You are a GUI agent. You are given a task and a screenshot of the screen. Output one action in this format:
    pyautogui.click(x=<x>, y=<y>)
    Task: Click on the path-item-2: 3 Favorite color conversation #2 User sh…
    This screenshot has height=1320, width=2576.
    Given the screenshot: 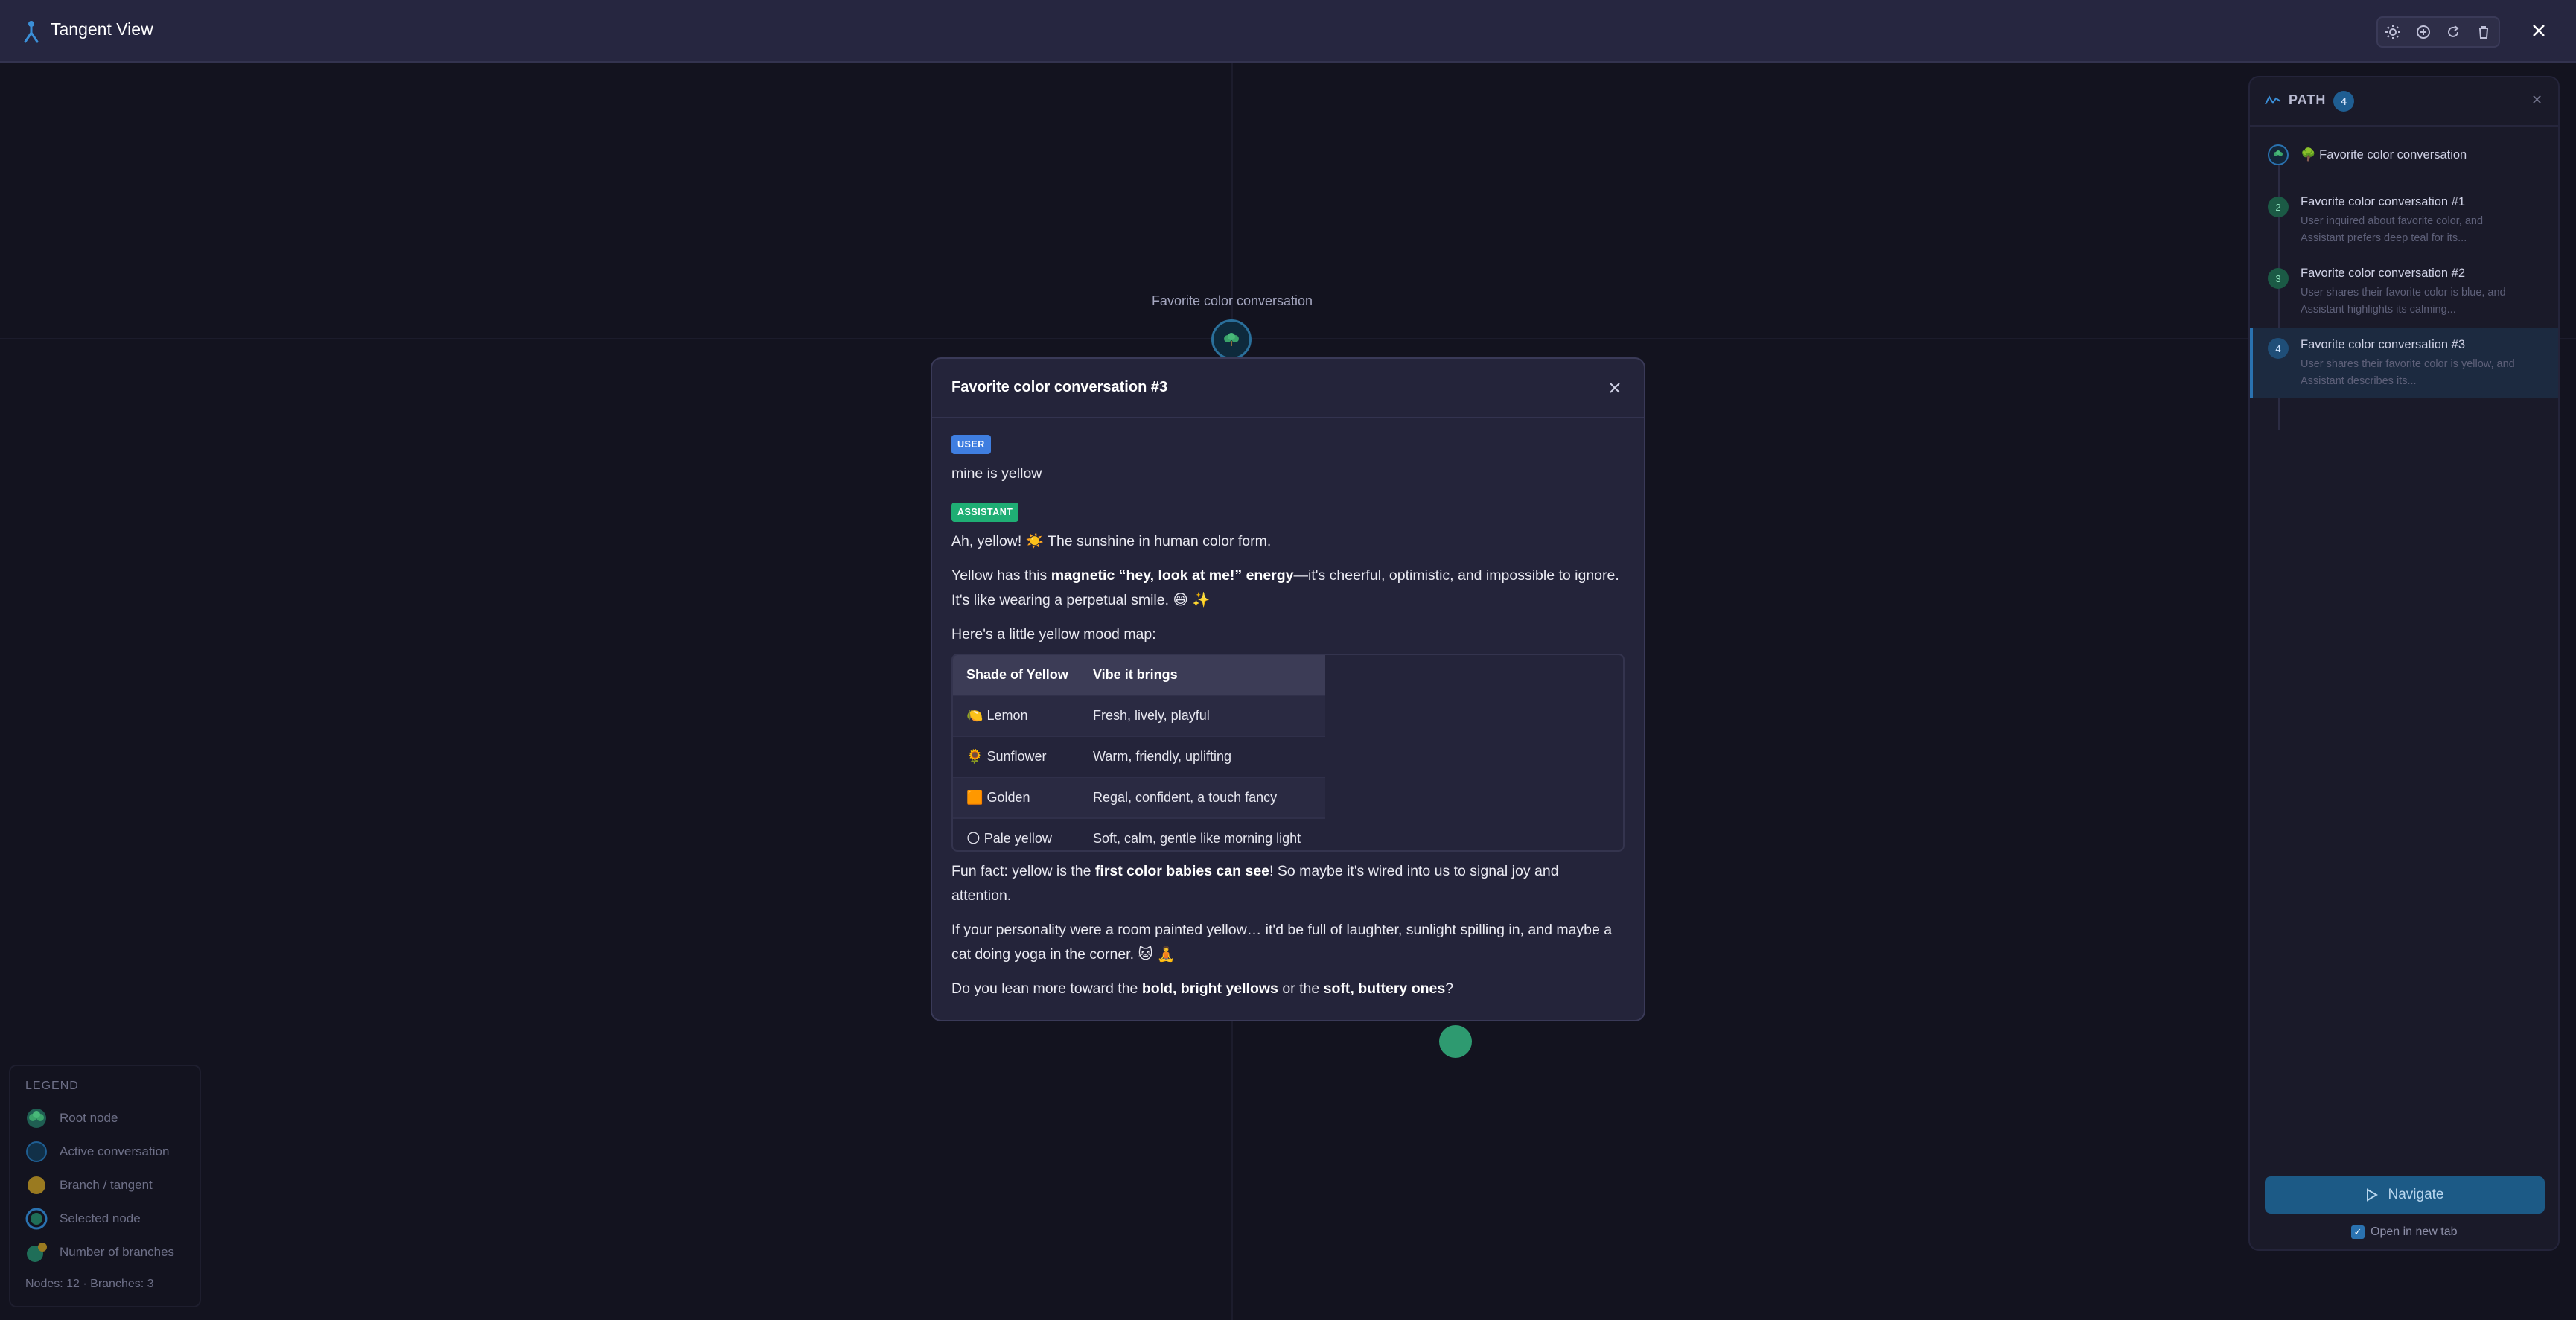 What is the action you would take?
    pyautogui.click(x=2404, y=291)
    